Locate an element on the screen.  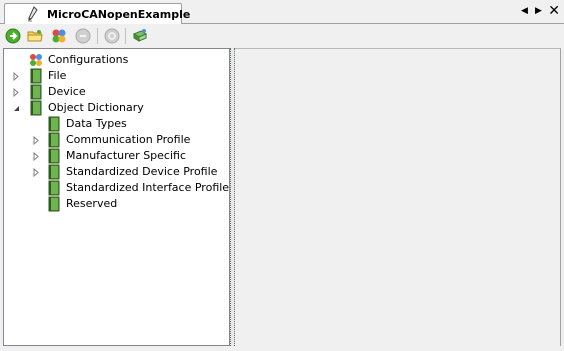
scroll-right-icon: ▶ is located at coordinates (538, 11).